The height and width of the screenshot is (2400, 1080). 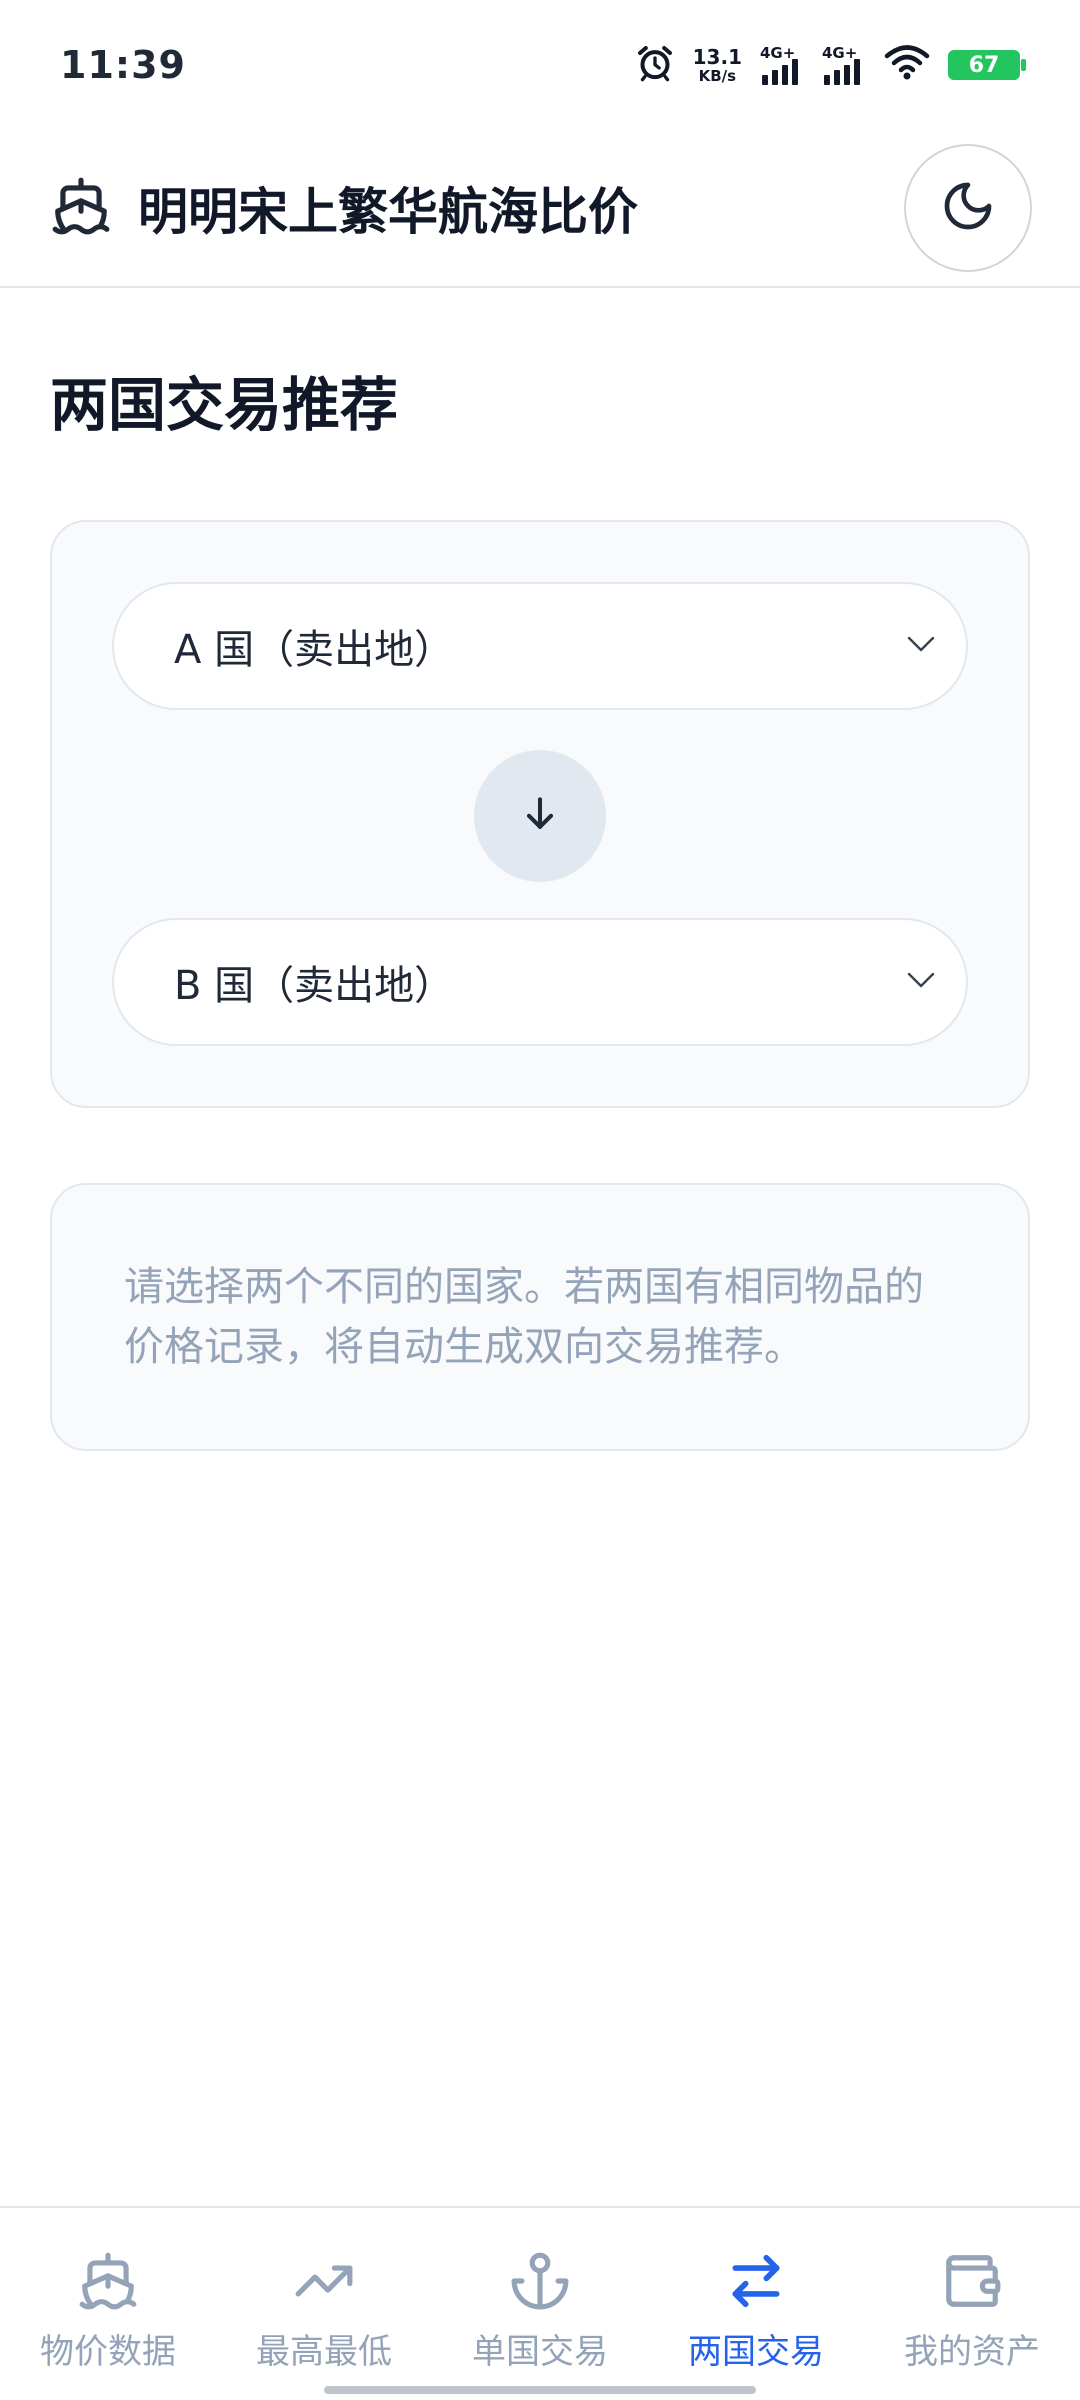 What do you see at coordinates (224, 405) in the screenshot?
I see `page-title: 两国交易推荐` at bounding box center [224, 405].